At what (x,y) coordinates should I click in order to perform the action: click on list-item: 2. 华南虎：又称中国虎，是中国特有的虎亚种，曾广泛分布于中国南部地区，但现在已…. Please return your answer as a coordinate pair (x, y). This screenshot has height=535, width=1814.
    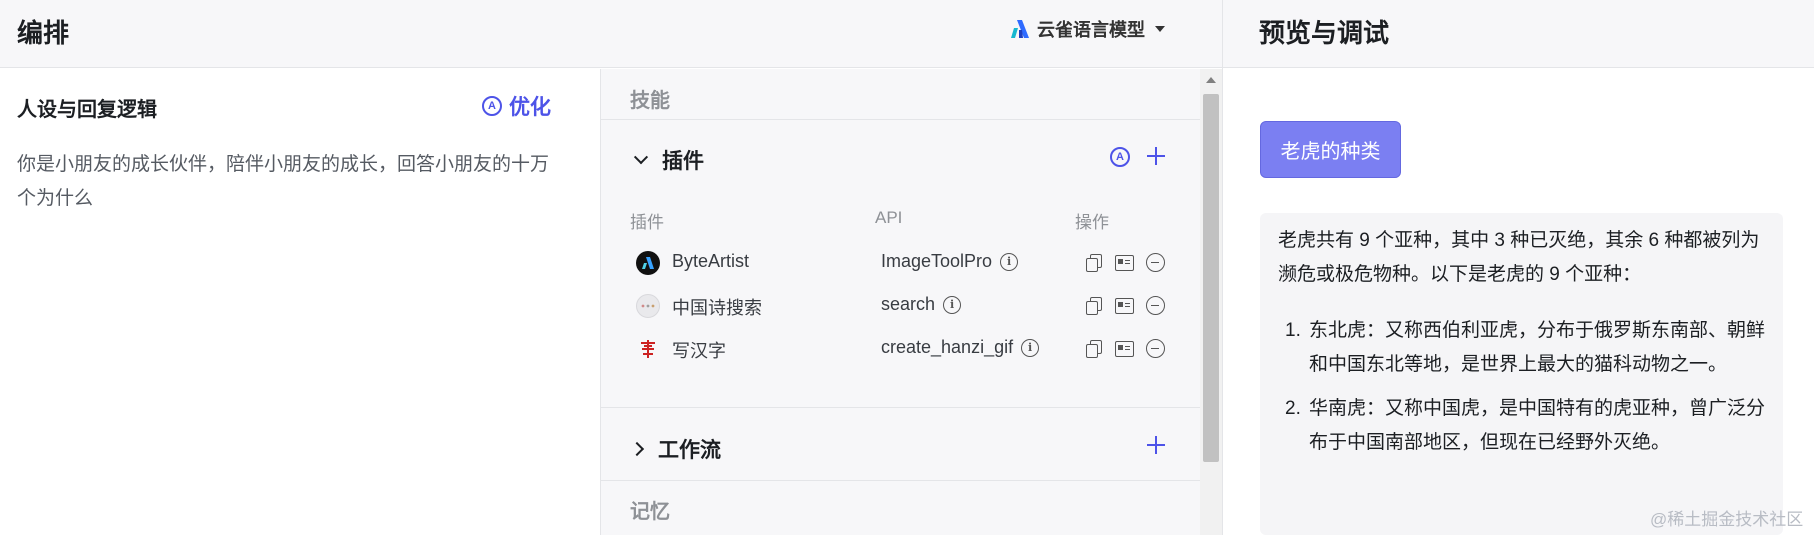
    Looking at the image, I should click on (1526, 426).